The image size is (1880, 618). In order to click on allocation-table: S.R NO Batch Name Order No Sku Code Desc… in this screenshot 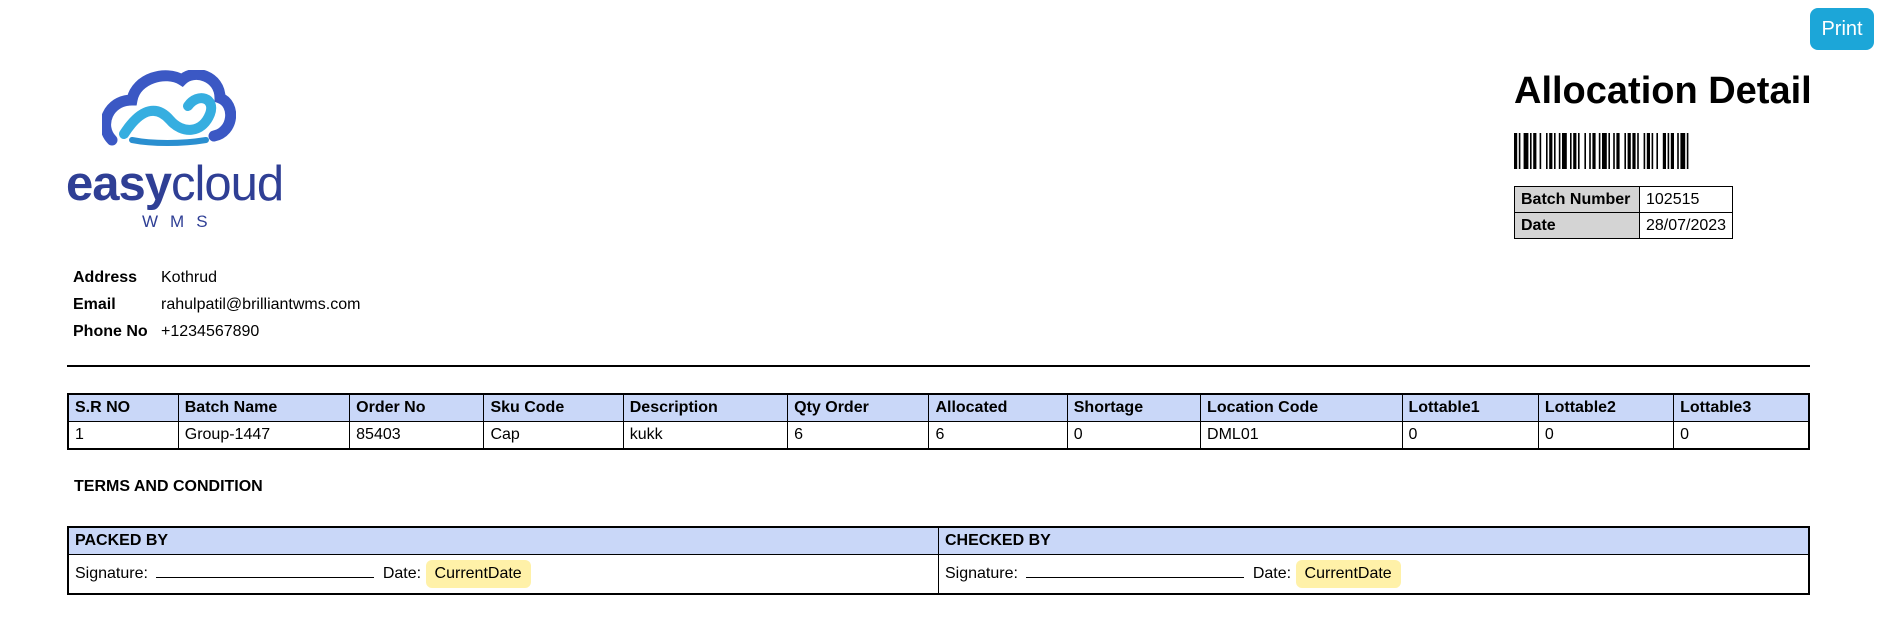, I will do `click(938, 421)`.